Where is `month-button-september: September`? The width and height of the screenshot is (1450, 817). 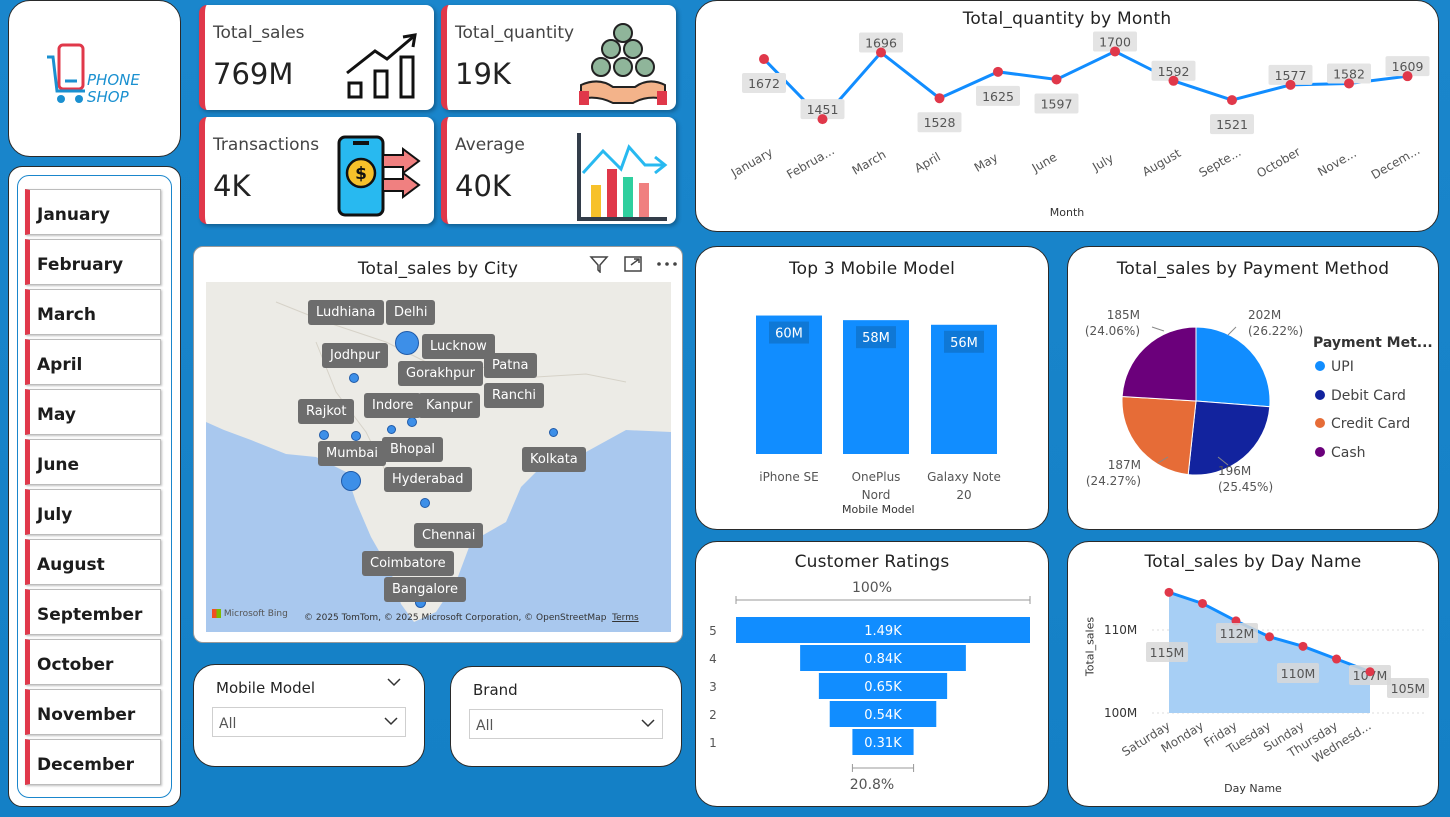
month-button-september: September is located at coordinates (93, 612).